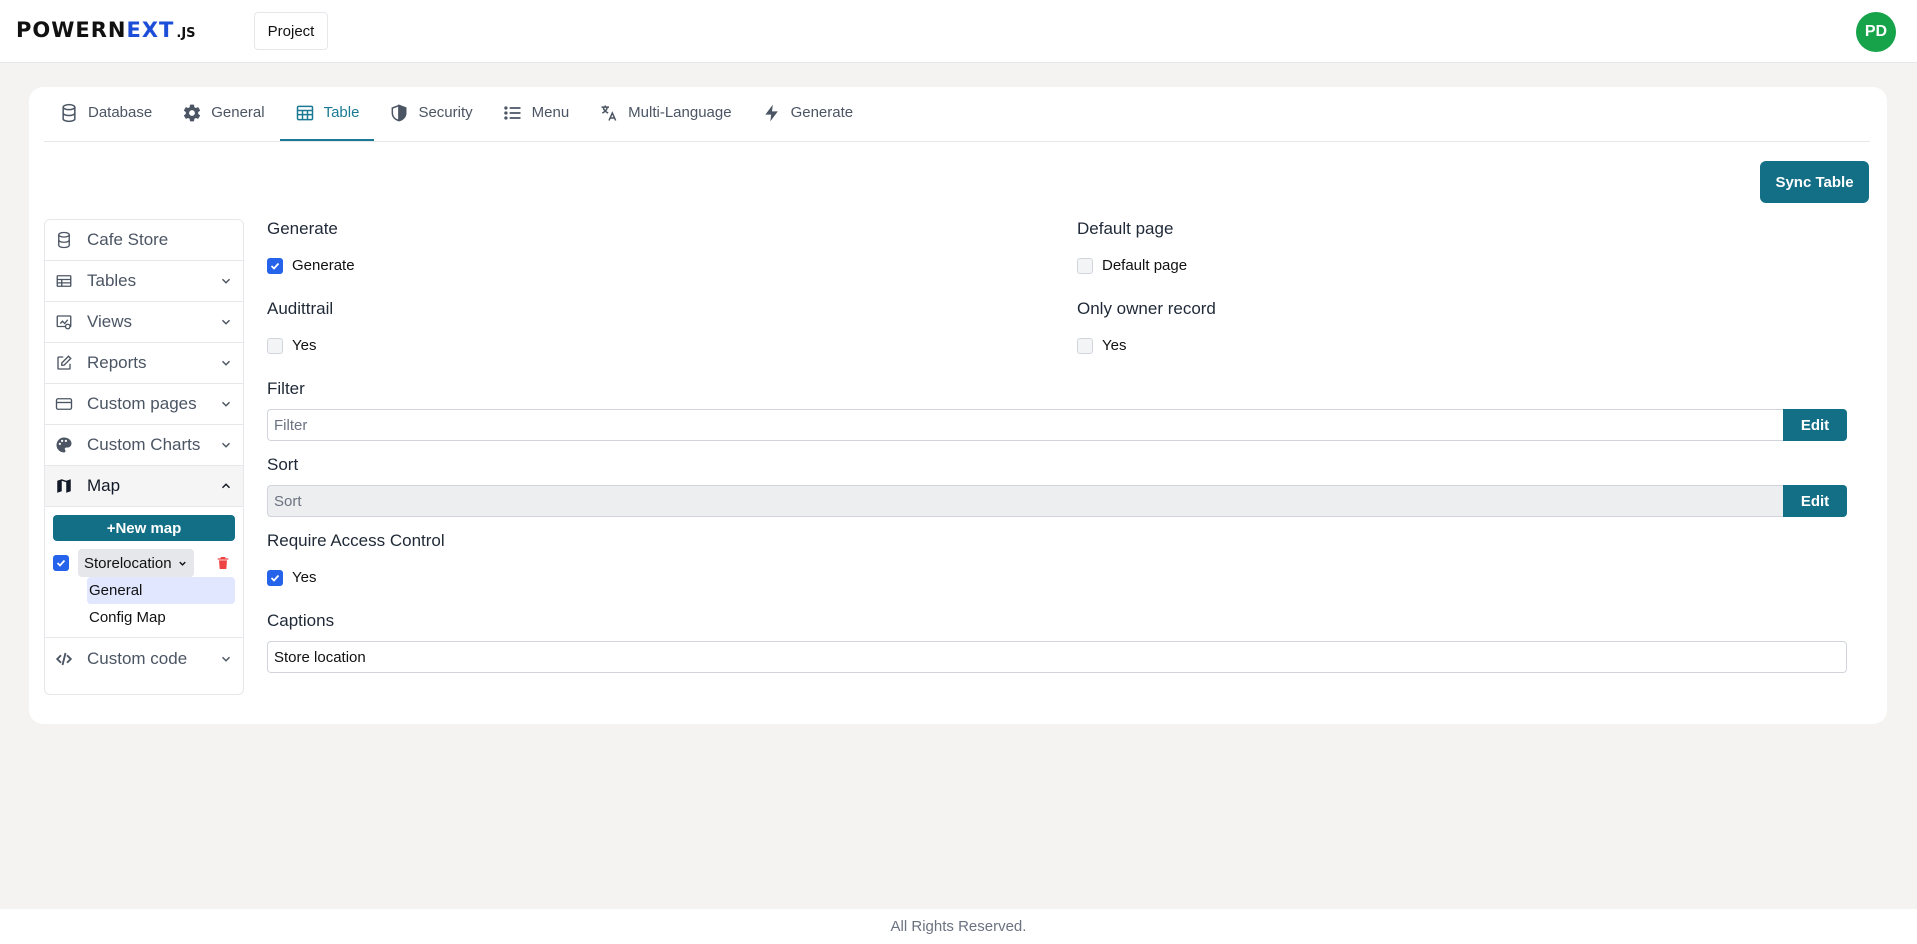 The height and width of the screenshot is (944, 1917). What do you see at coordinates (1025, 425) in the screenshot?
I see `filter-input` at bounding box center [1025, 425].